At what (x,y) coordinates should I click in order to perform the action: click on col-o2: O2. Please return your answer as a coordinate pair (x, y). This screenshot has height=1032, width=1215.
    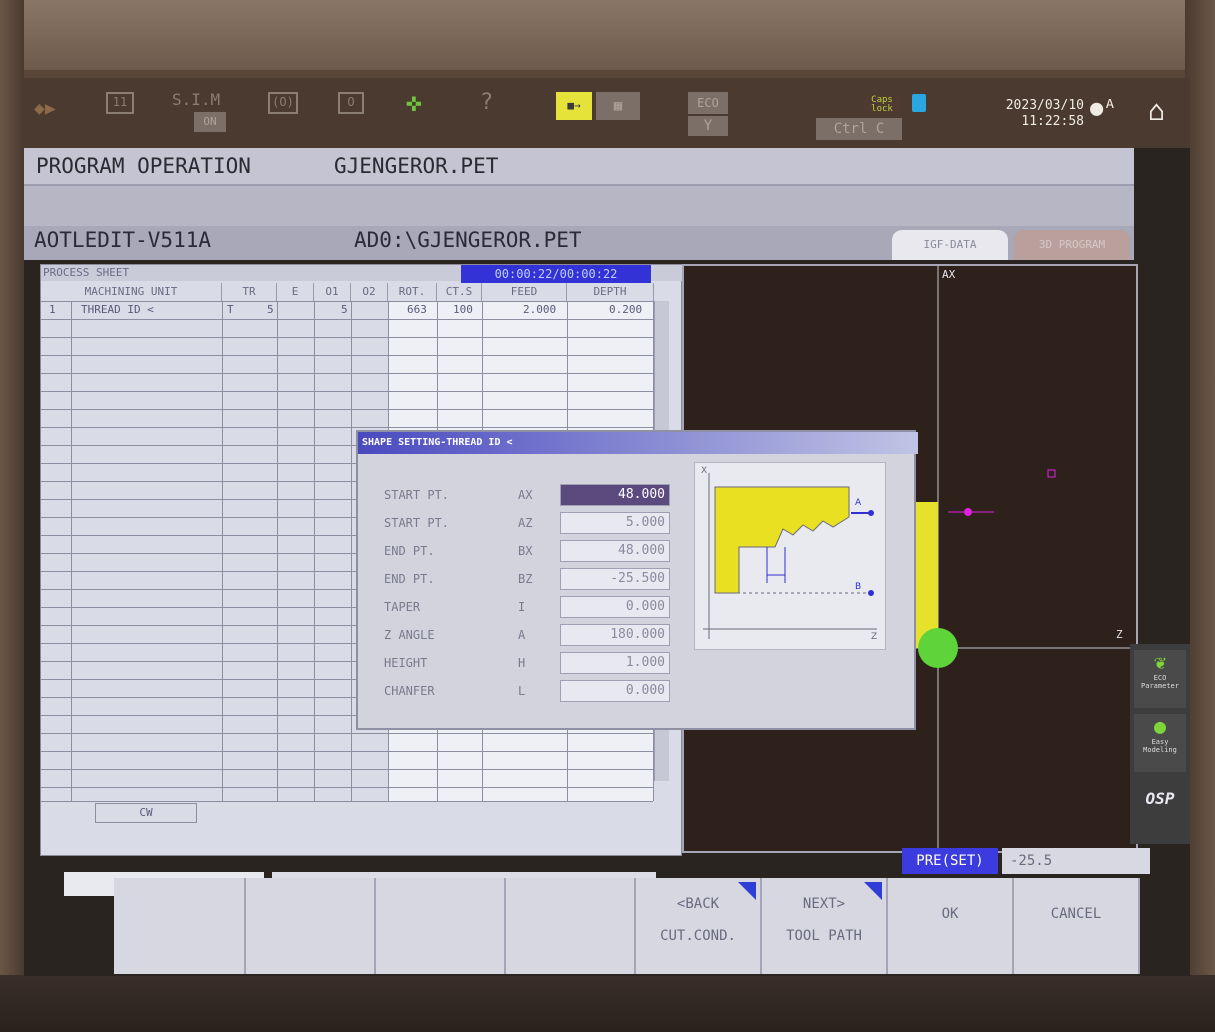
    Looking at the image, I should click on (369, 292).